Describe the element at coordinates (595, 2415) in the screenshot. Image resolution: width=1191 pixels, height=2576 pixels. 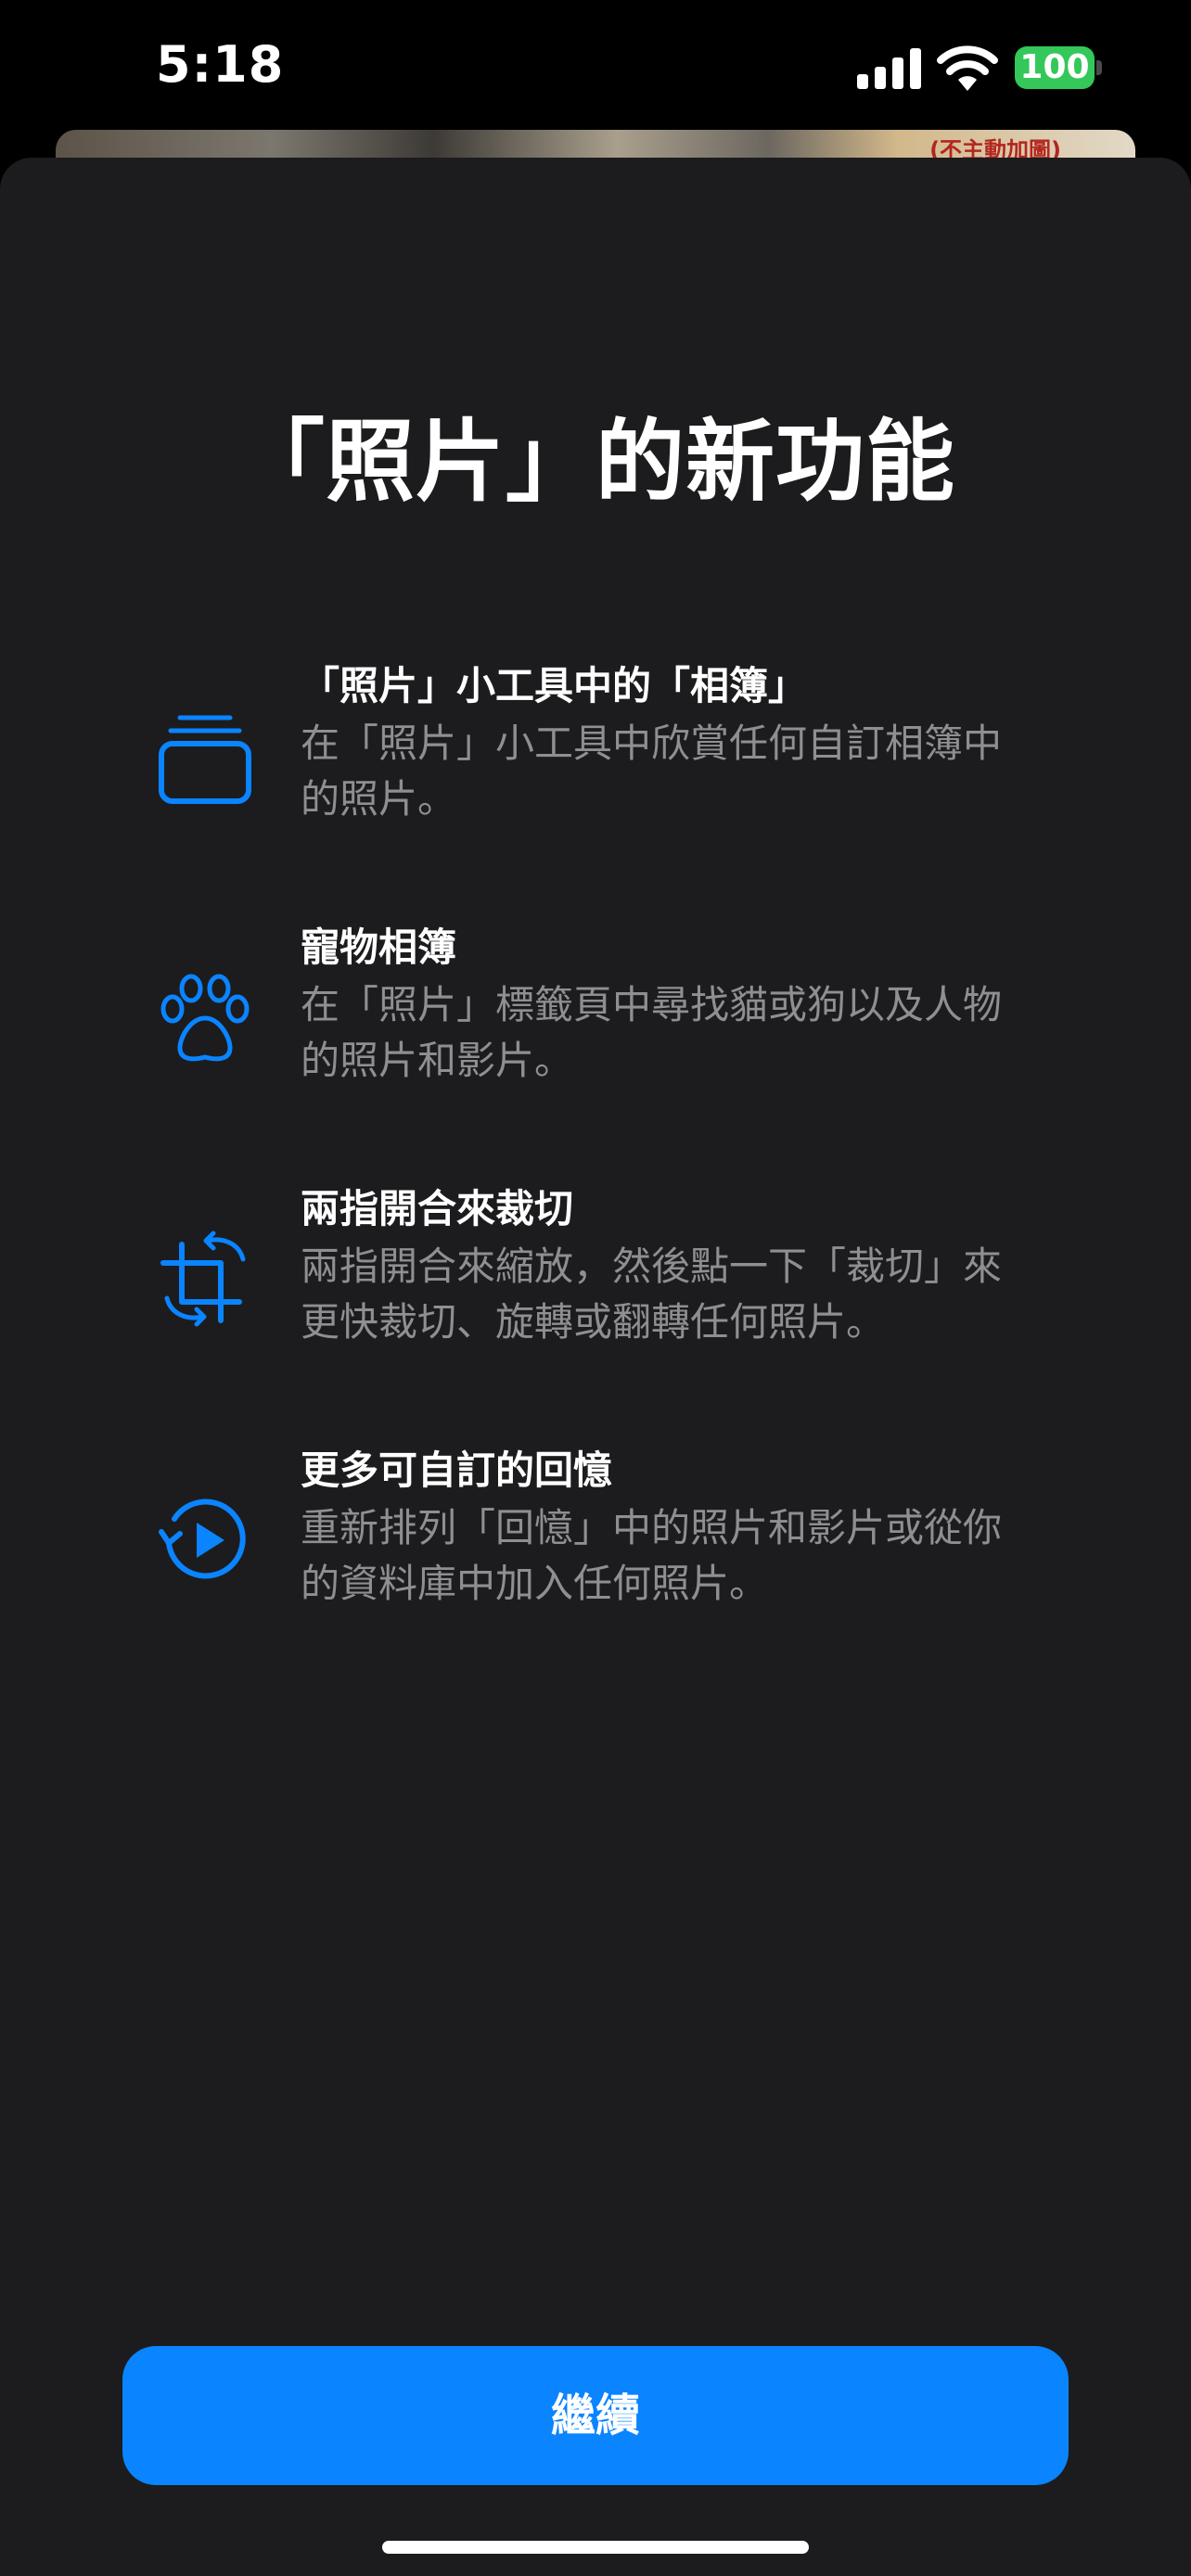
I see `continue-button: 繼續` at that location.